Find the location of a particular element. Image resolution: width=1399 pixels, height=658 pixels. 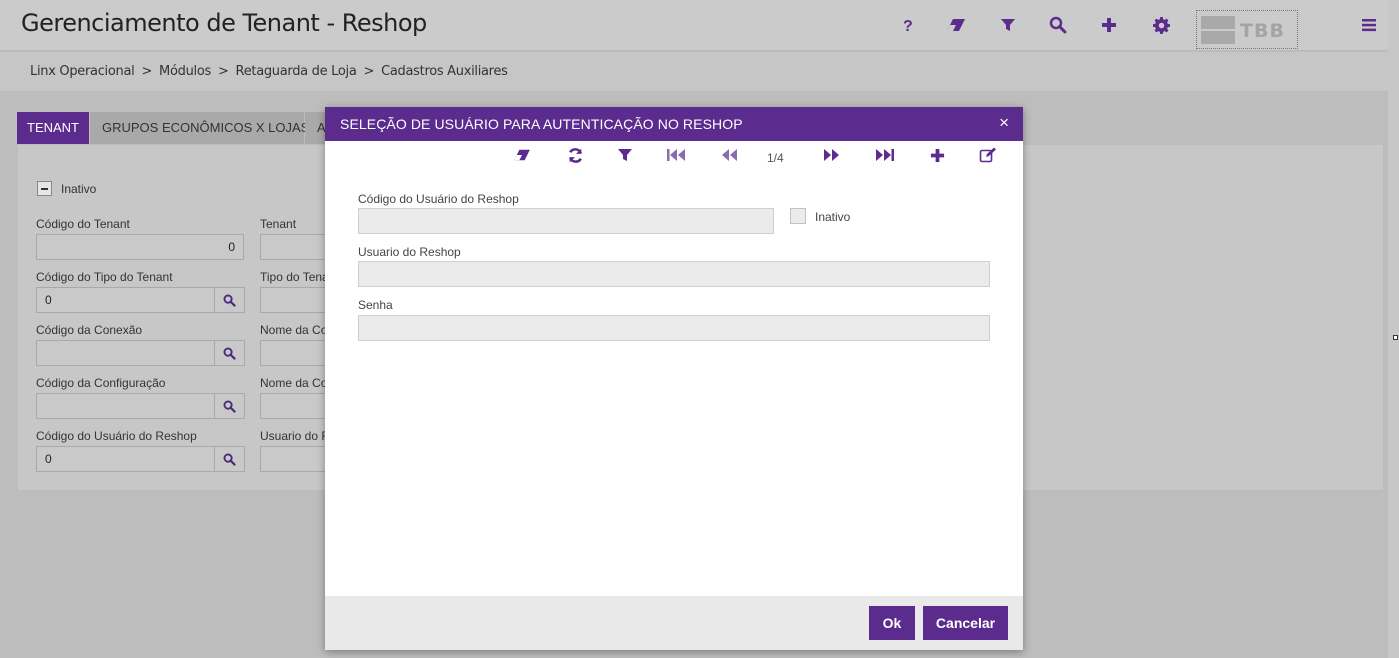

gear-icon is located at coordinates (1161, 25).